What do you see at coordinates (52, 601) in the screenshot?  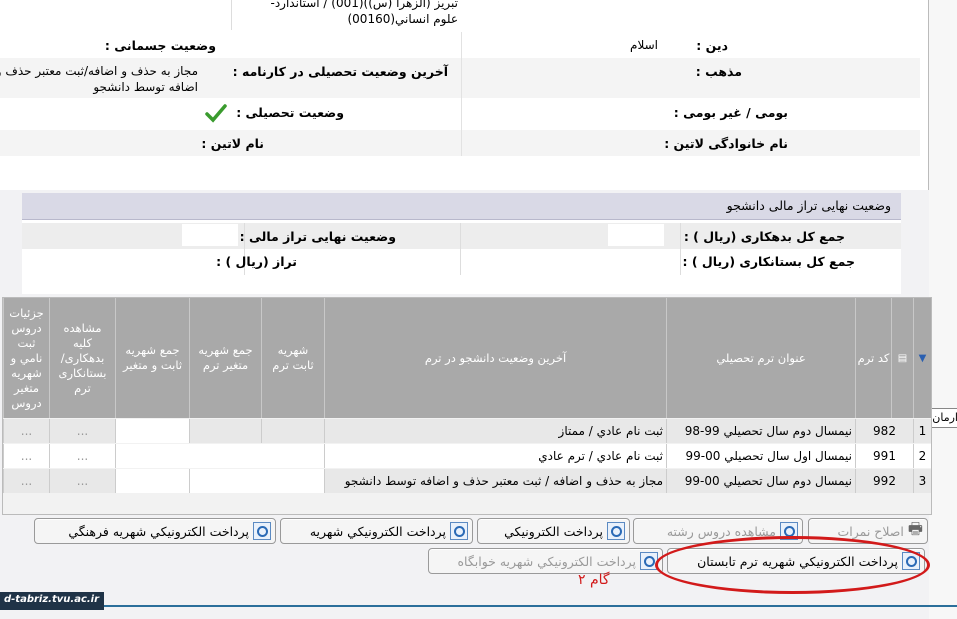 I see `footer-watermark: d-tabriz.tvu.ac.ir` at bounding box center [52, 601].